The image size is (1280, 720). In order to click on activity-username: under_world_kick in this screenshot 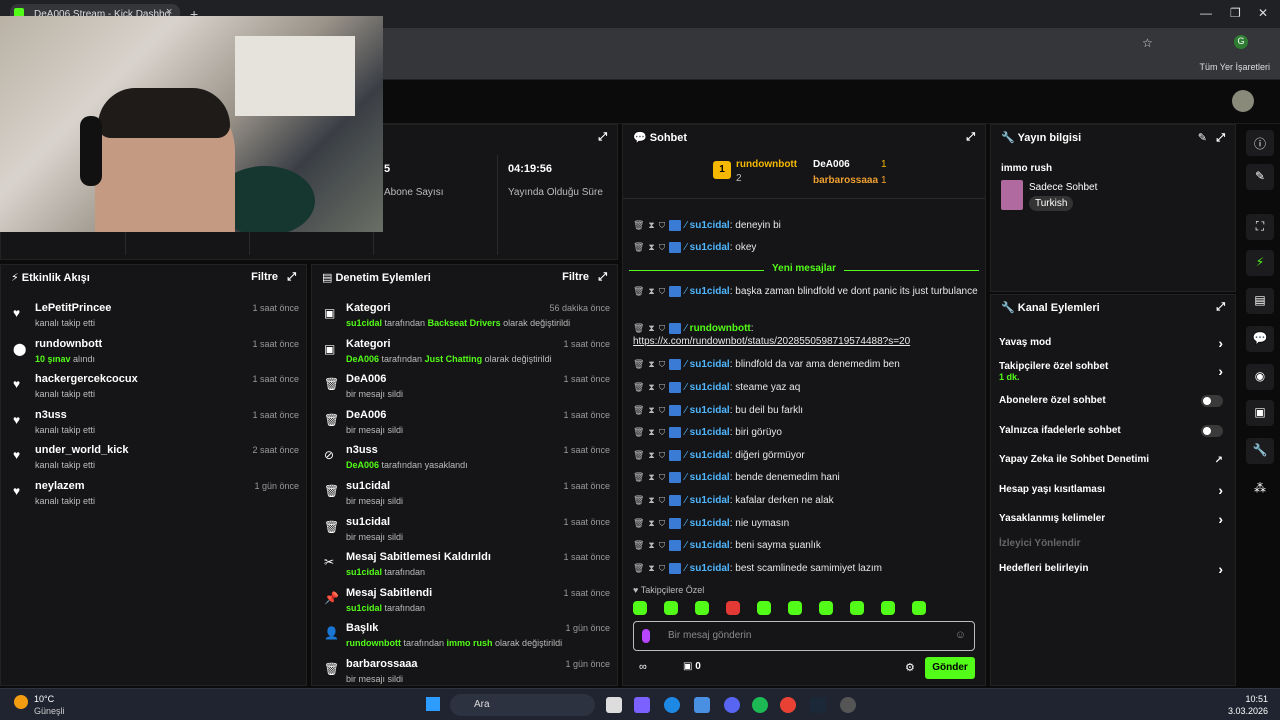, I will do `click(82, 450)`.